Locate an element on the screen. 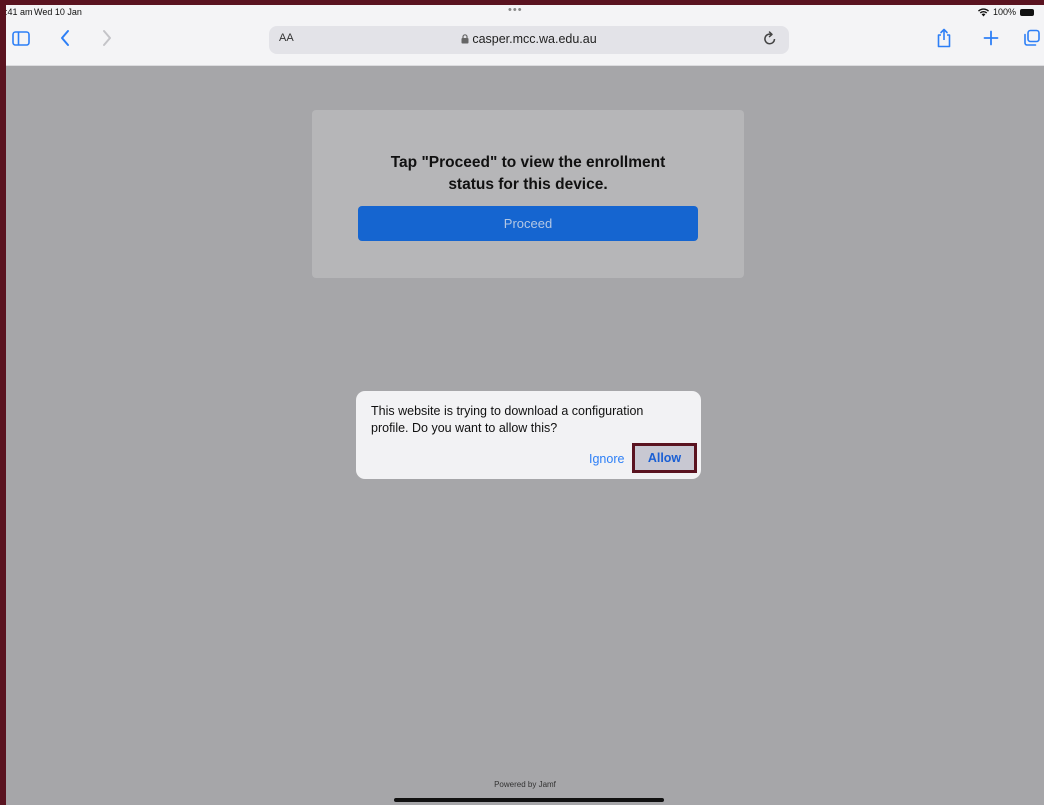 The height and width of the screenshot is (805, 1044). enrollment-message-line2: status for this device. is located at coordinates (528, 184).